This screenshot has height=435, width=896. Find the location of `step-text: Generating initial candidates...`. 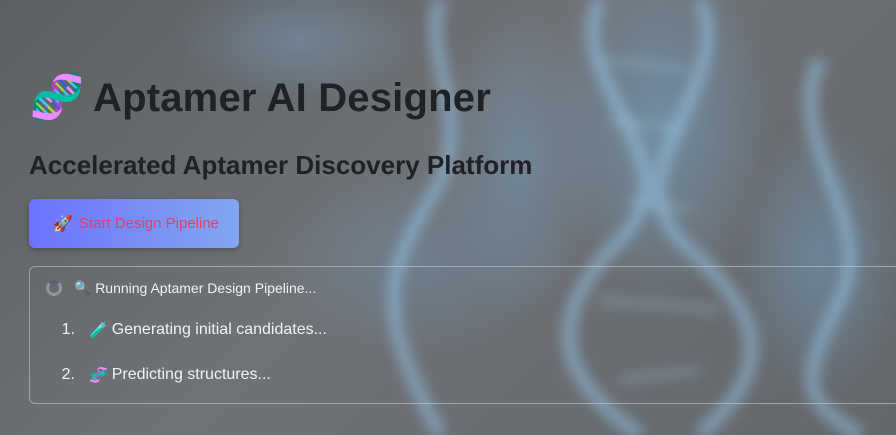

step-text: Generating initial candidates... is located at coordinates (219, 329).